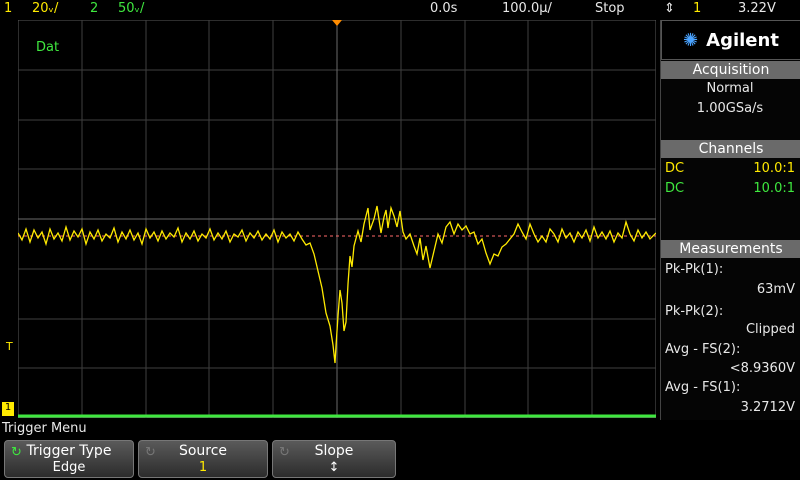  What do you see at coordinates (775, 289) in the screenshot?
I see `meas-1-value: 63mV` at bounding box center [775, 289].